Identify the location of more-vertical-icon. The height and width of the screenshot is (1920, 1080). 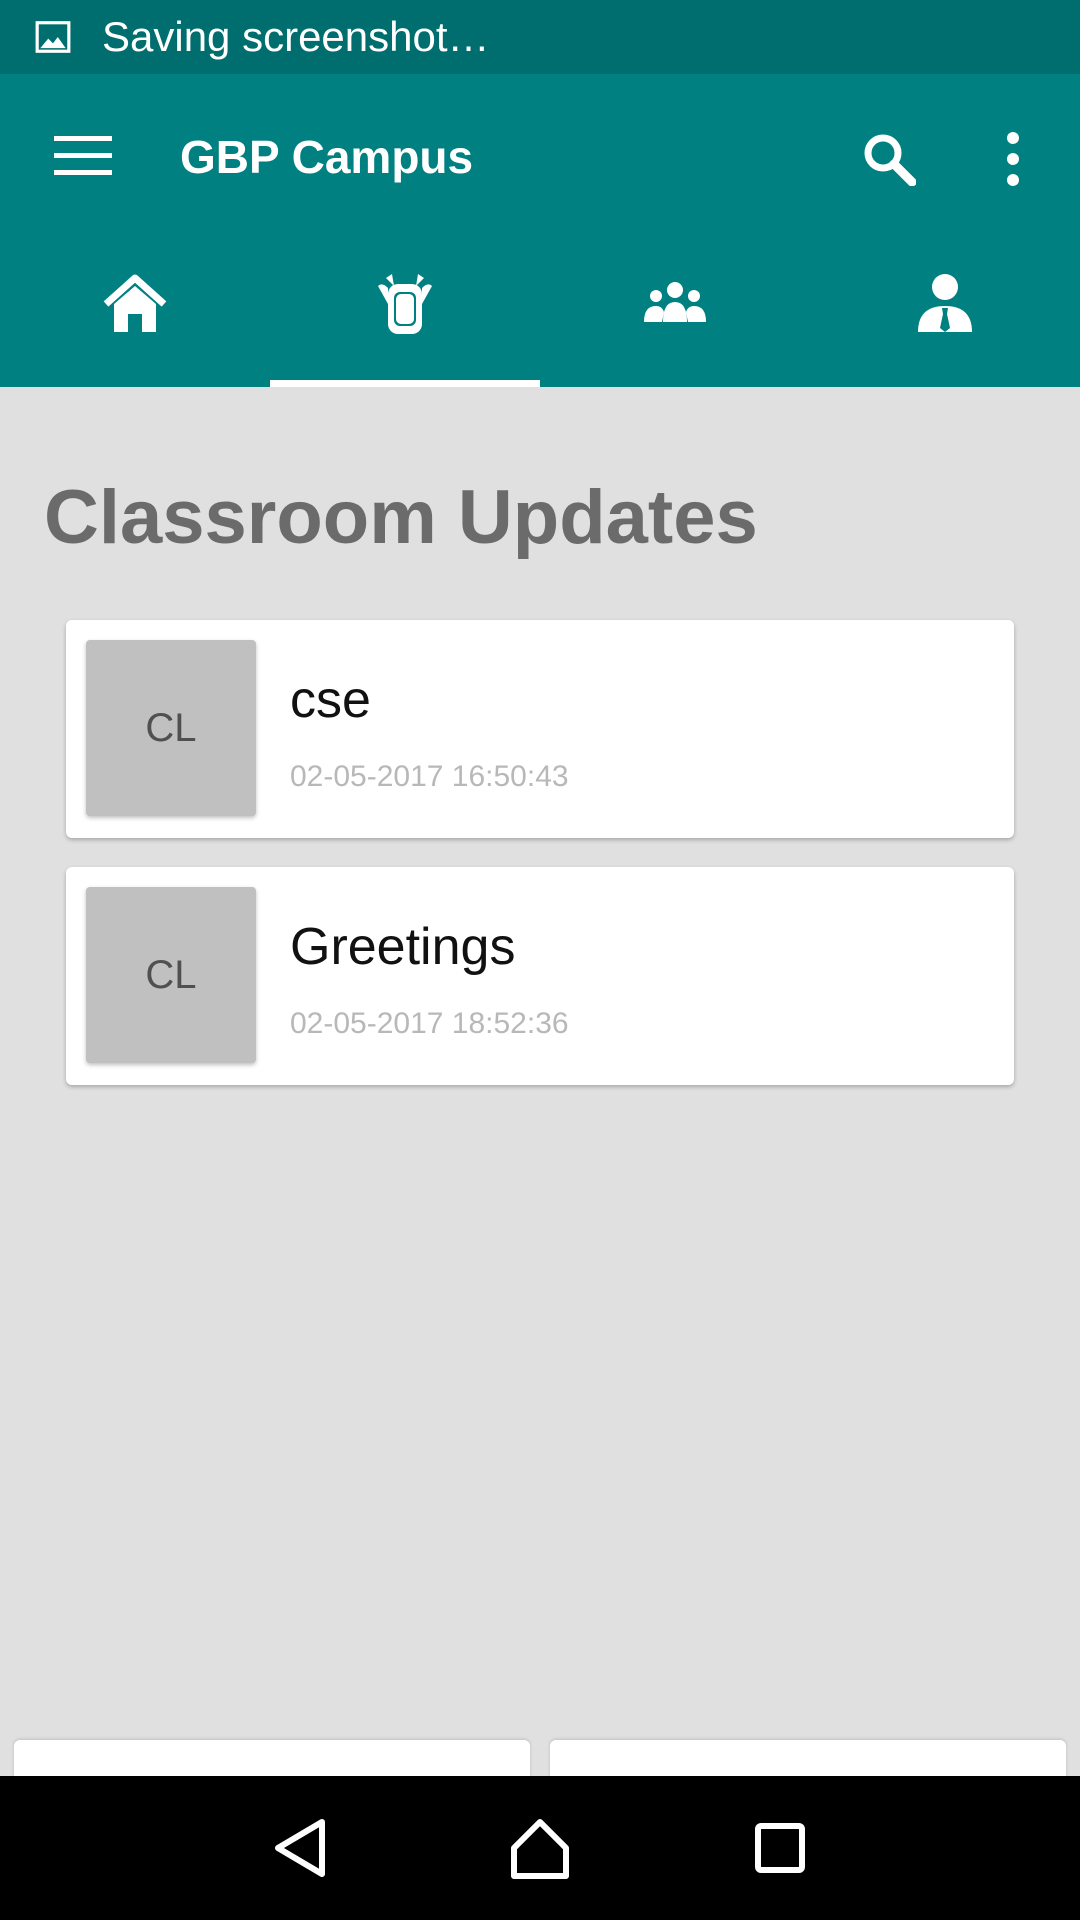
(1013, 159).